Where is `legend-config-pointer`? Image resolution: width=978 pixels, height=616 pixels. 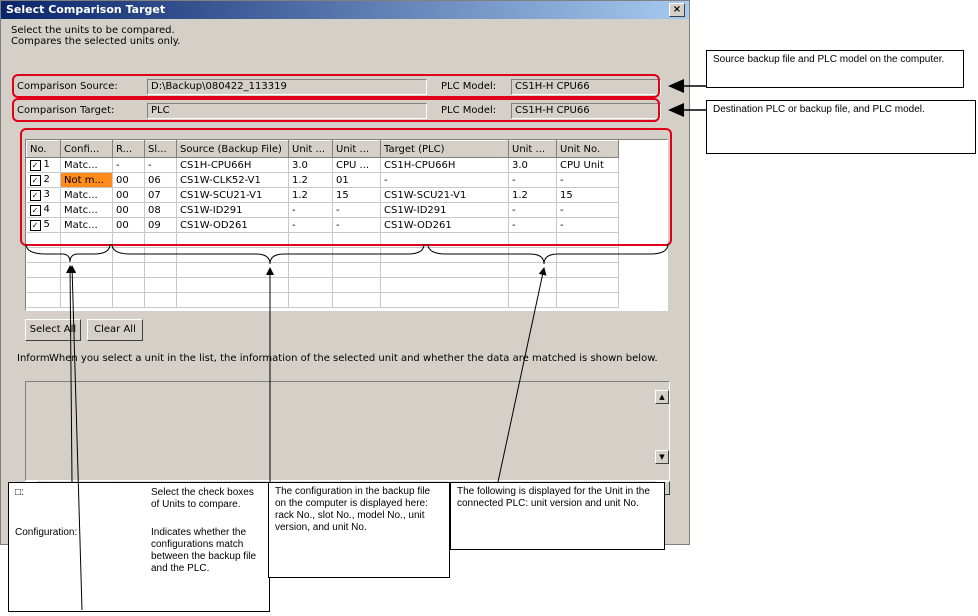
legend-config-pointer is located at coordinates (75, 438).